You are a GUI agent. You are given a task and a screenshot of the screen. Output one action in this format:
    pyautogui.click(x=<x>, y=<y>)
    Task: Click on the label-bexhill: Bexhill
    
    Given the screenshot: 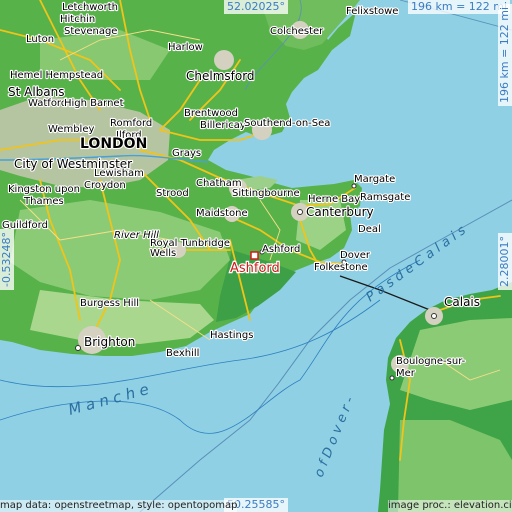 What is the action you would take?
    pyautogui.click(x=182, y=353)
    